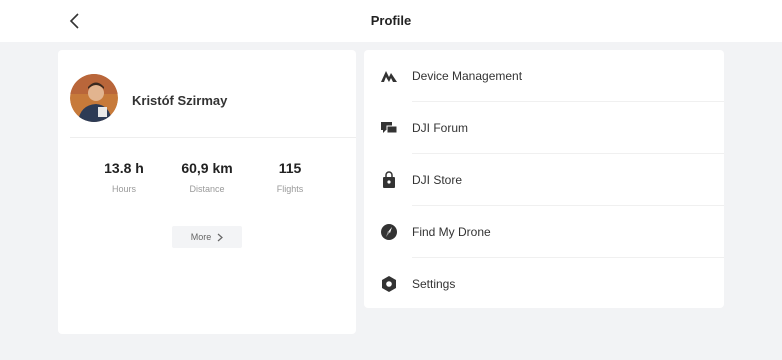  I want to click on menu-item-label: Settings, so click(434, 284).